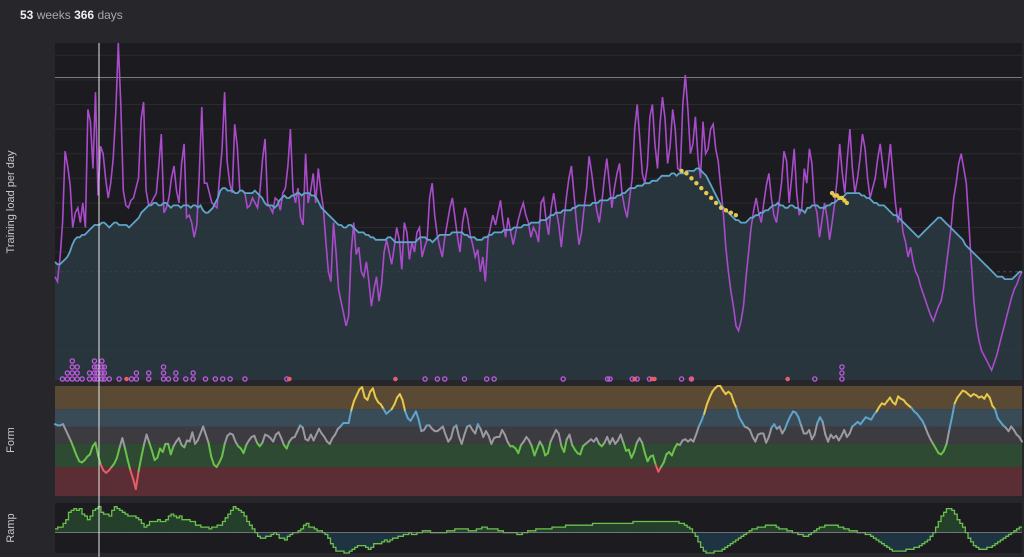  Describe the element at coordinates (539, 528) in the screenshot. I see `ramp-panel` at that location.